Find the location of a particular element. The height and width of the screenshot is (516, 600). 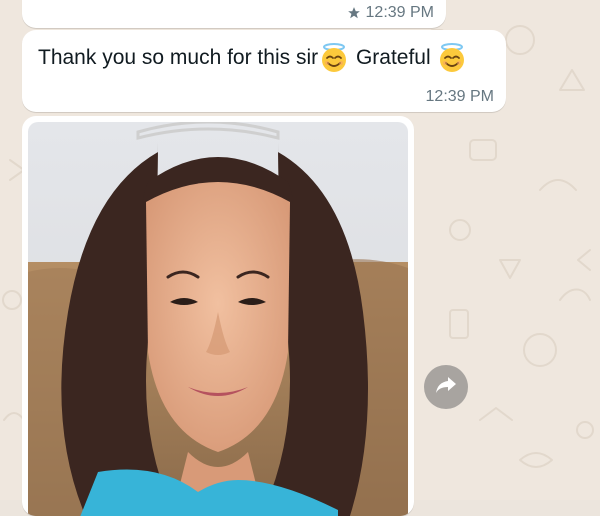

forward-icon is located at coordinates (446, 387).